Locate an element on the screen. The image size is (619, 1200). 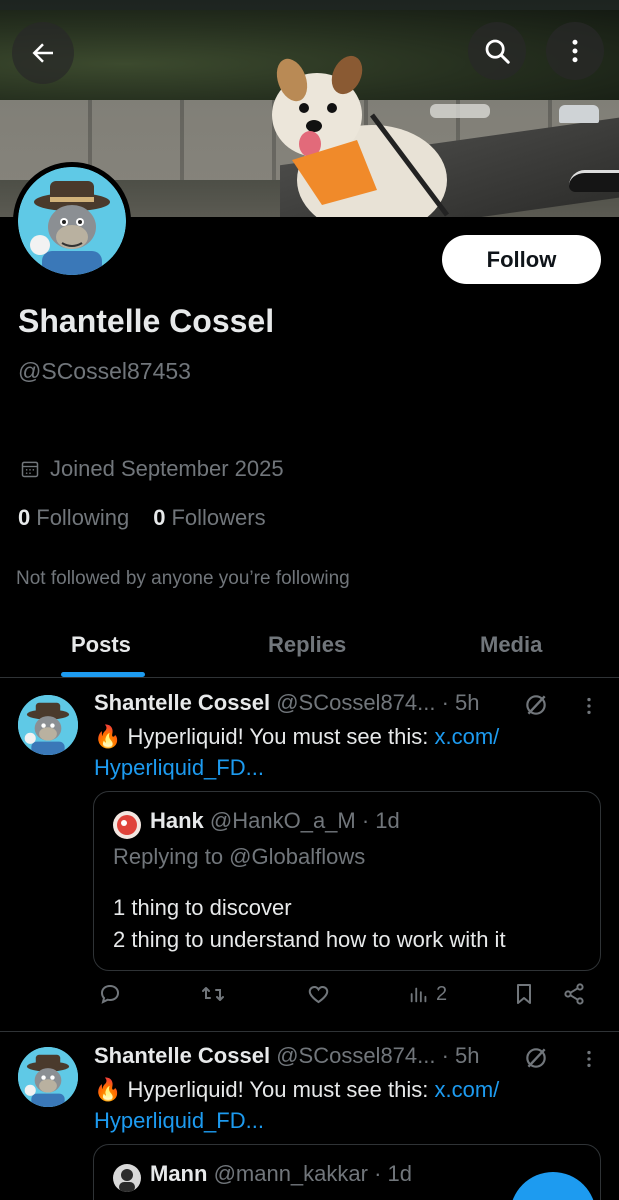
following-label: Following is located at coordinates (83, 517).